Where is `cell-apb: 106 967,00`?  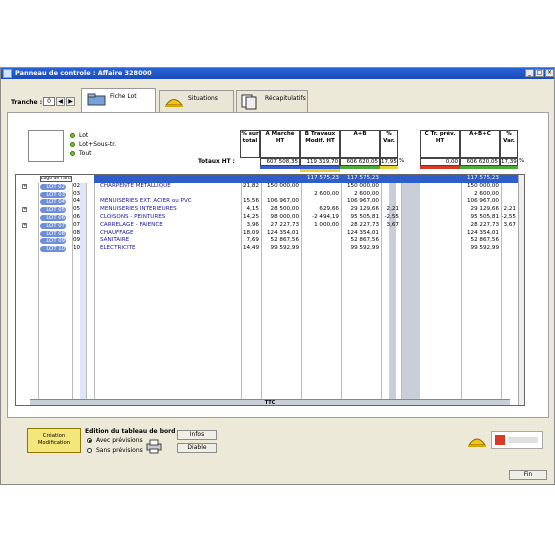 cell-apb: 106 967,00 is located at coordinates (362, 201).